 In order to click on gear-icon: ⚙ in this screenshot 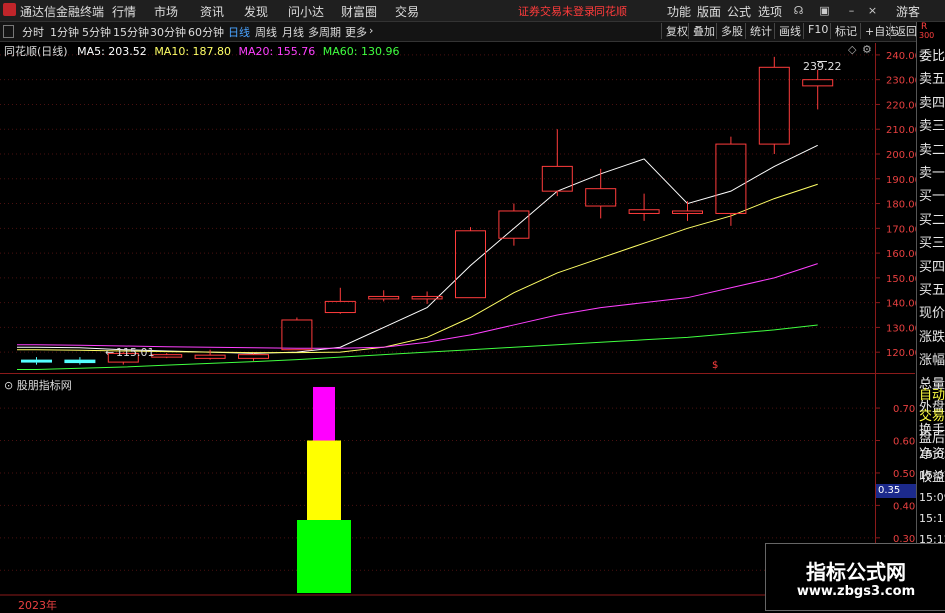, I will do `click(867, 49)`.